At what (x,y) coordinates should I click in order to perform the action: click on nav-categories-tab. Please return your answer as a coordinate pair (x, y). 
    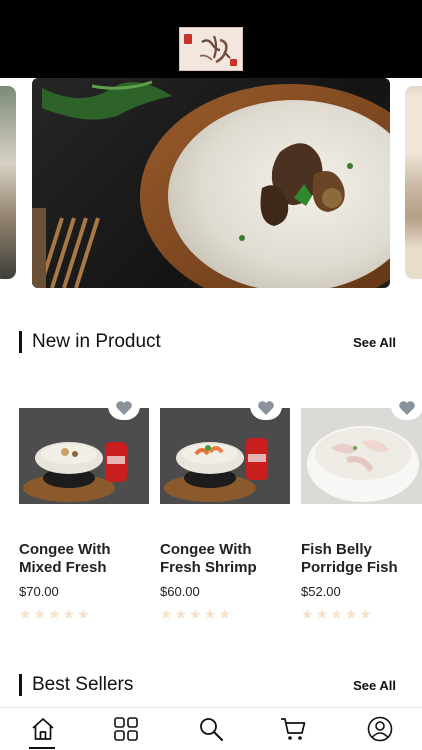
    Looking at the image, I should click on (126, 729).